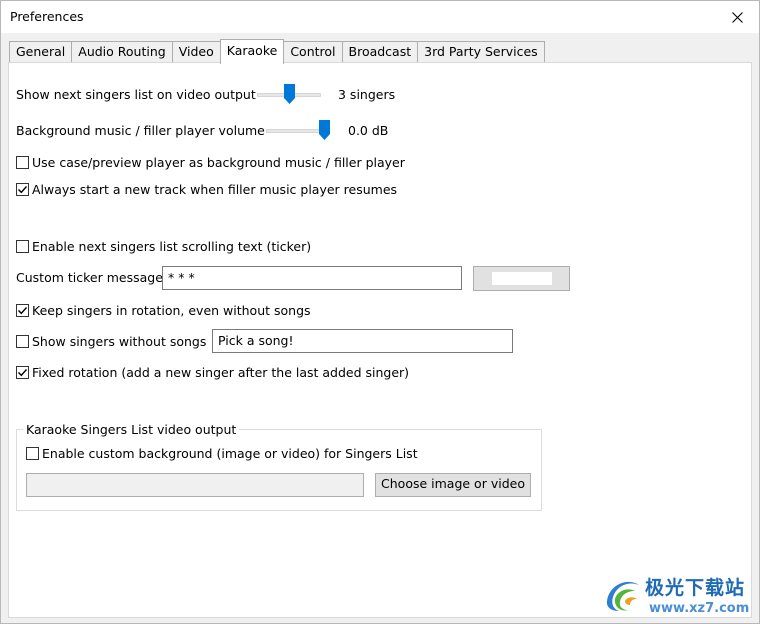  I want to click on ticker-message-input: * * *, so click(312, 278).